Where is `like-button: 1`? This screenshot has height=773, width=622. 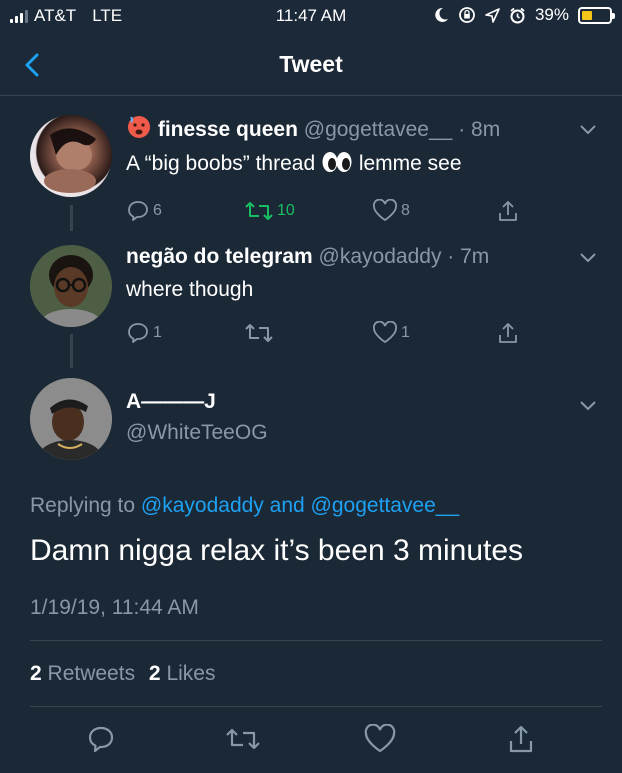
like-button: 1 is located at coordinates (391, 333).